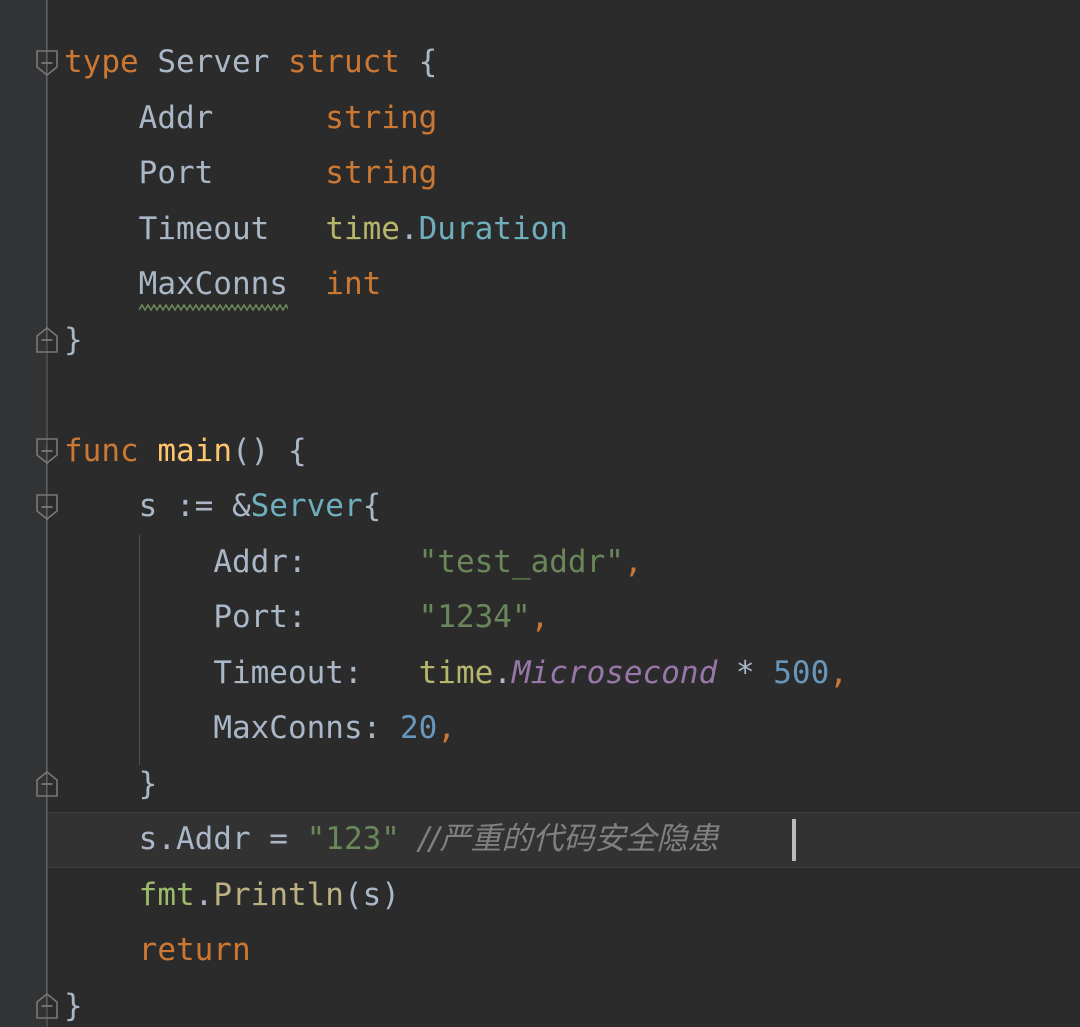 The image size is (1080, 1027). I want to click on code-line: func main() {, so click(540, 452).